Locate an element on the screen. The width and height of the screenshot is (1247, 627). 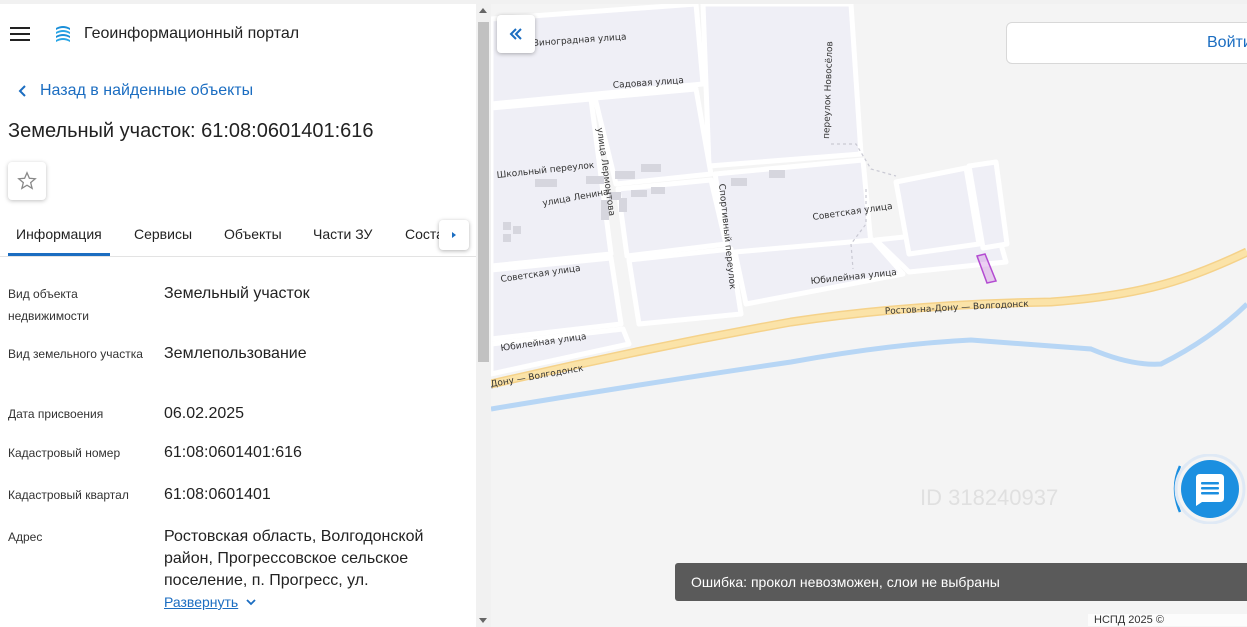
login-label: Войти is located at coordinates (1227, 42).